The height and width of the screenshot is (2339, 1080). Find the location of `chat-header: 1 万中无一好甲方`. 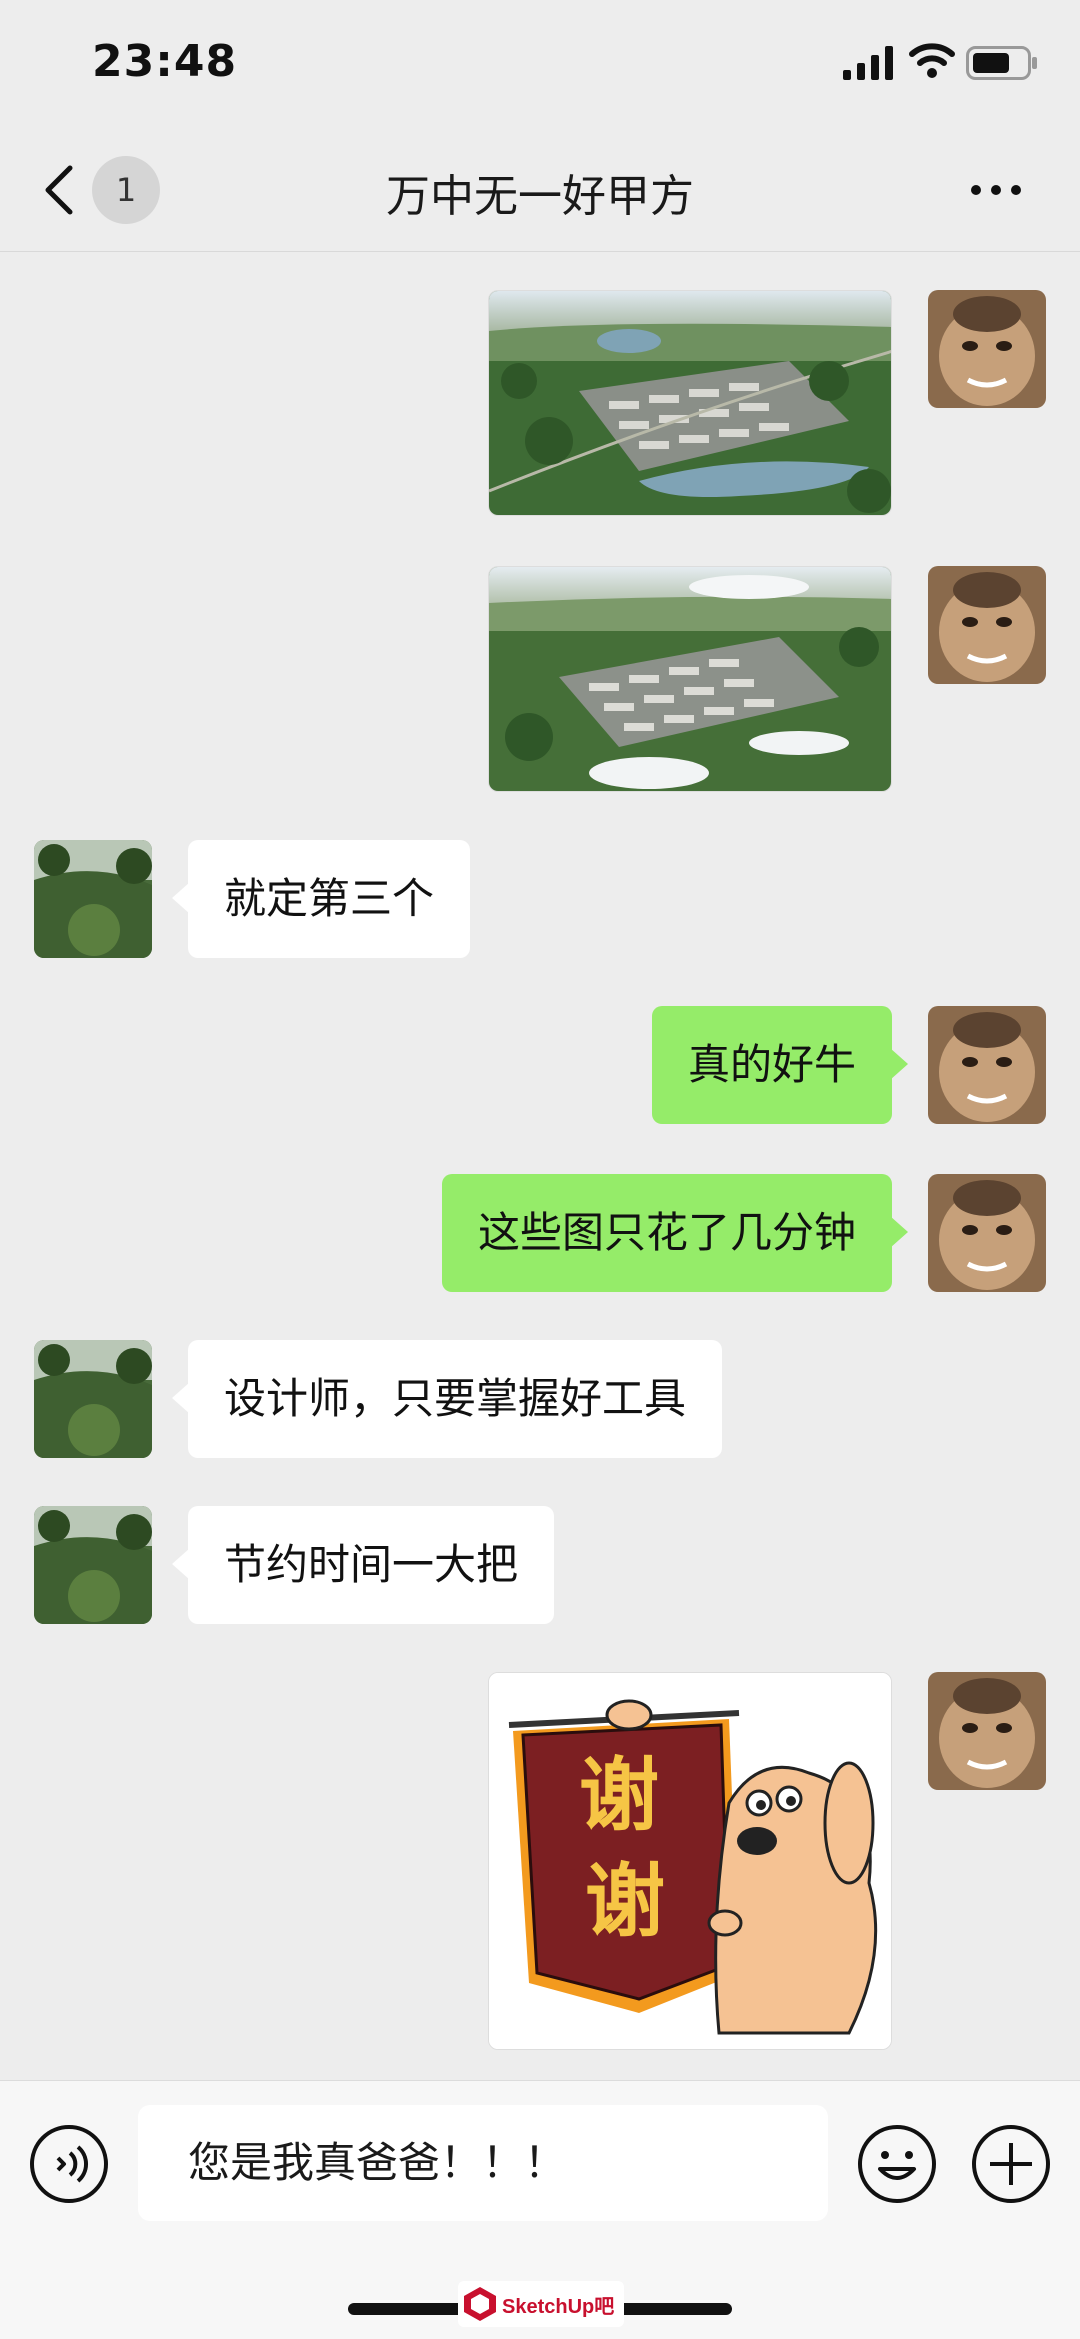

chat-header: 1 万中无一好甲方 is located at coordinates (540, 191).